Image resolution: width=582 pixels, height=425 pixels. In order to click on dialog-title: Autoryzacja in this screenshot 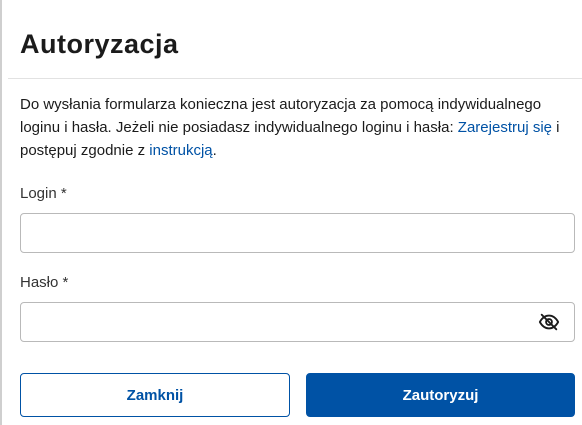, I will do `click(99, 44)`.